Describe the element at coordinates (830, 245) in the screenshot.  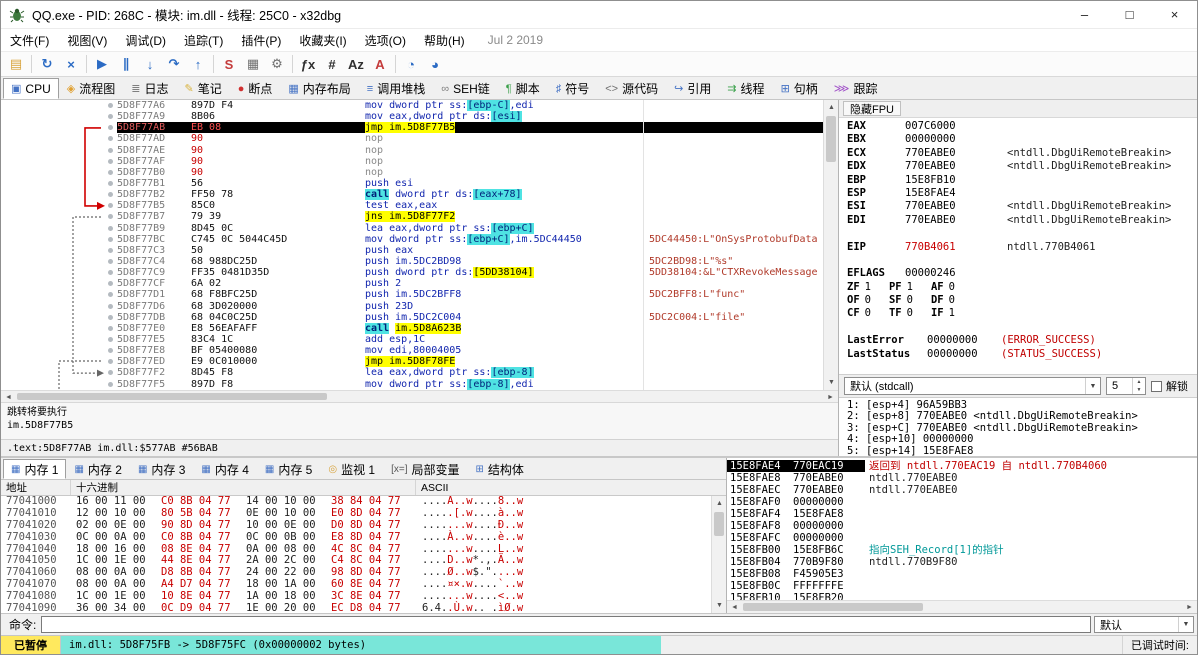
I see `disasm-vertical-scrollbar: ▲ ▼` at that location.